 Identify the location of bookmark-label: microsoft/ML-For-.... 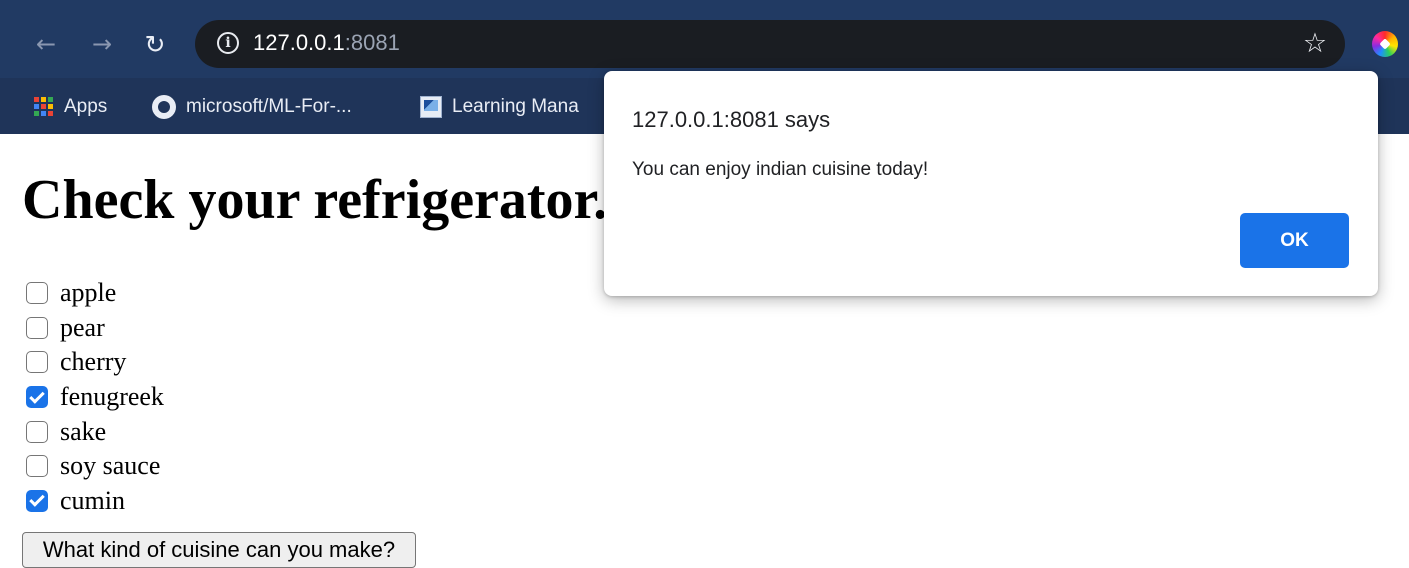
(269, 106).